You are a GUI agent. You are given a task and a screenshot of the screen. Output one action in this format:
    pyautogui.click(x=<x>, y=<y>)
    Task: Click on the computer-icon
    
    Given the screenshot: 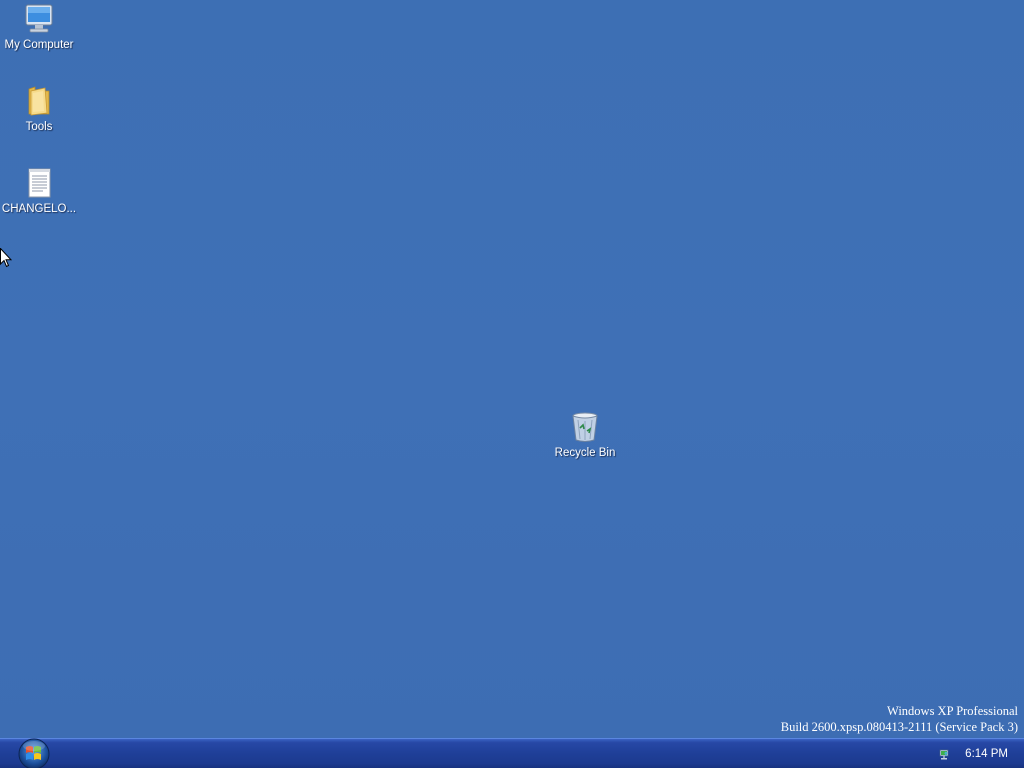 What is the action you would take?
    pyautogui.click(x=39, y=18)
    